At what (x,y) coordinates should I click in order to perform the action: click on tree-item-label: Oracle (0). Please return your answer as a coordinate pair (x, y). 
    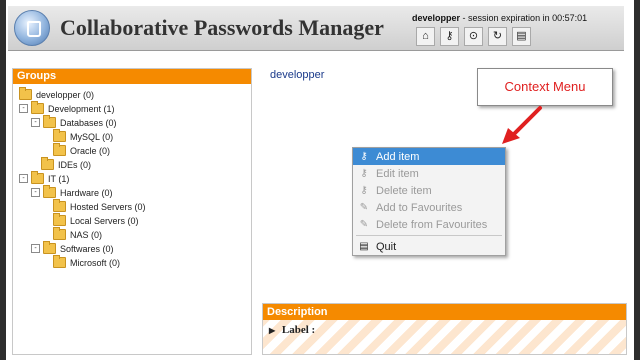
    Looking at the image, I should click on (90, 150).